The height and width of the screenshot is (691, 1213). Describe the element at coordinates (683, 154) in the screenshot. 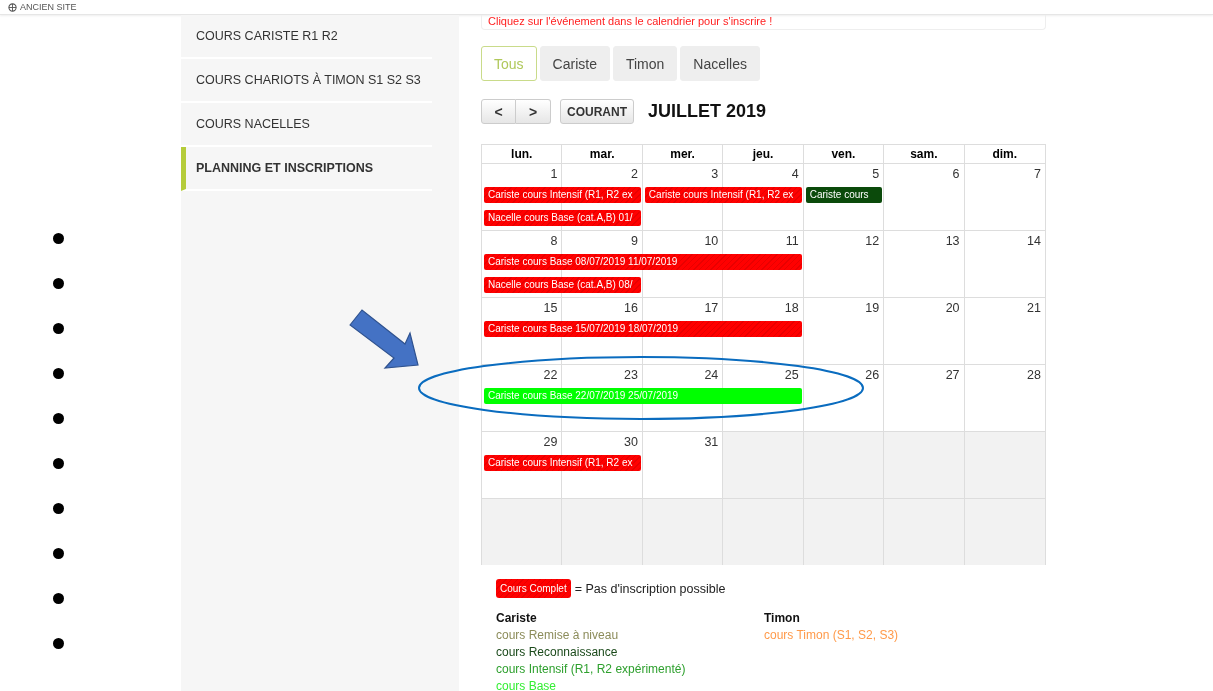

I see `weekday-header: mer.` at that location.